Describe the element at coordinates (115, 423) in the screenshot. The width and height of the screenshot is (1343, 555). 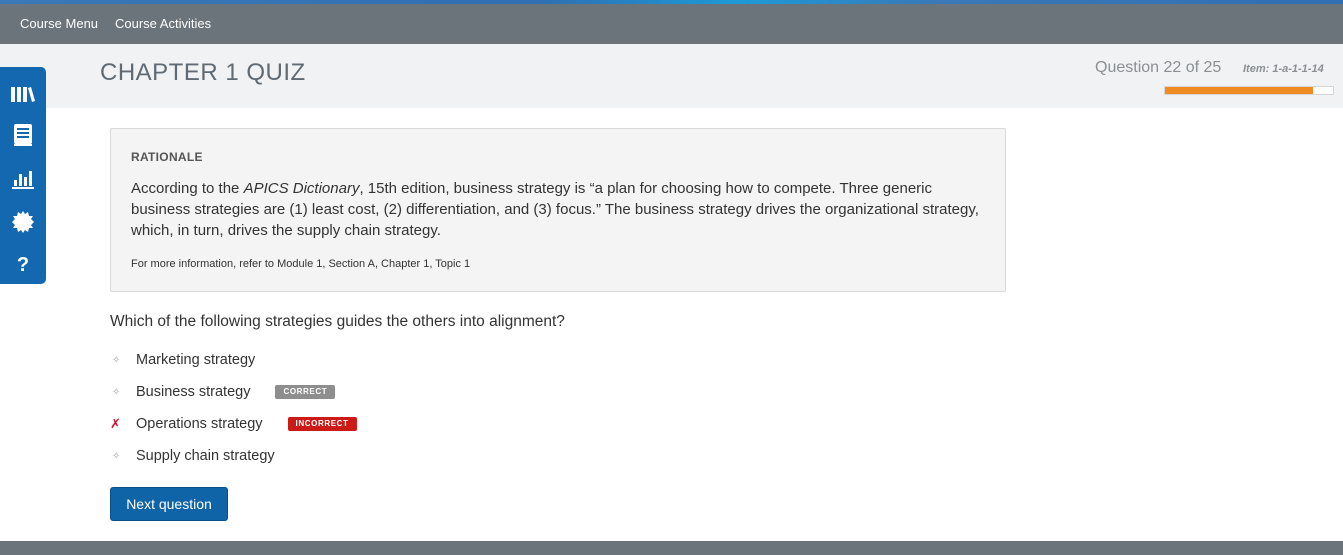
I see `incorrect-x-icon: ✗` at that location.